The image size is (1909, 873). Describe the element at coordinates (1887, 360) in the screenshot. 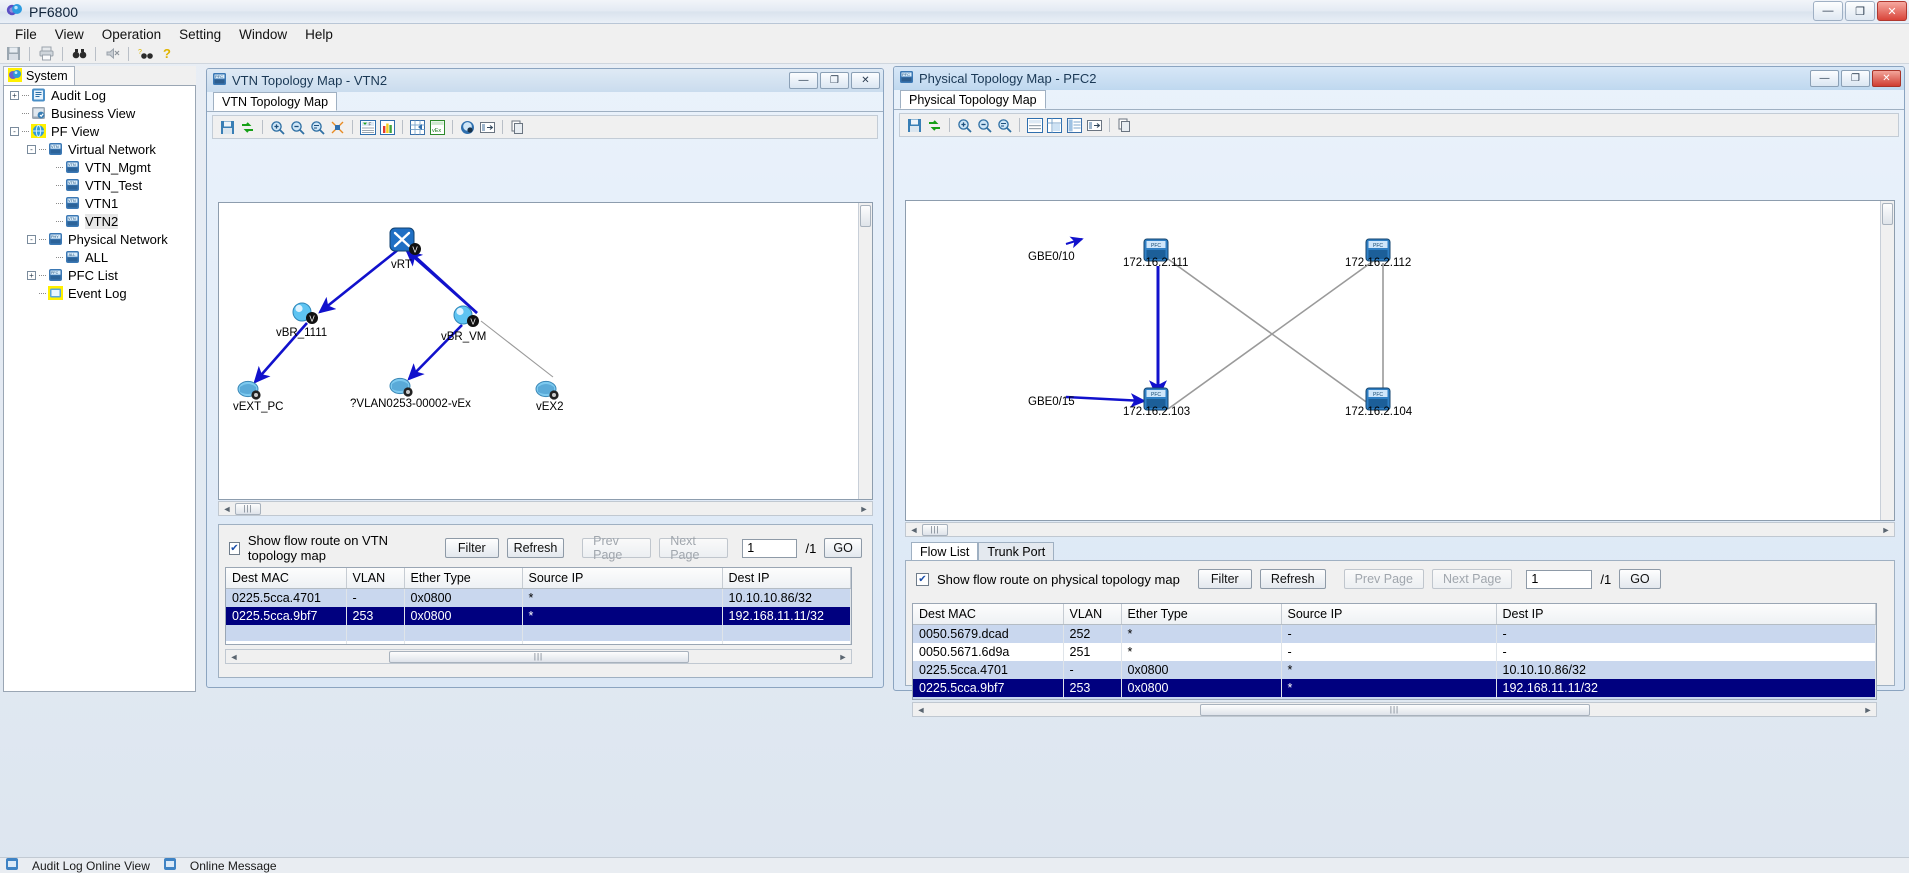

I see `pfc-canvas-vscrollbar` at that location.